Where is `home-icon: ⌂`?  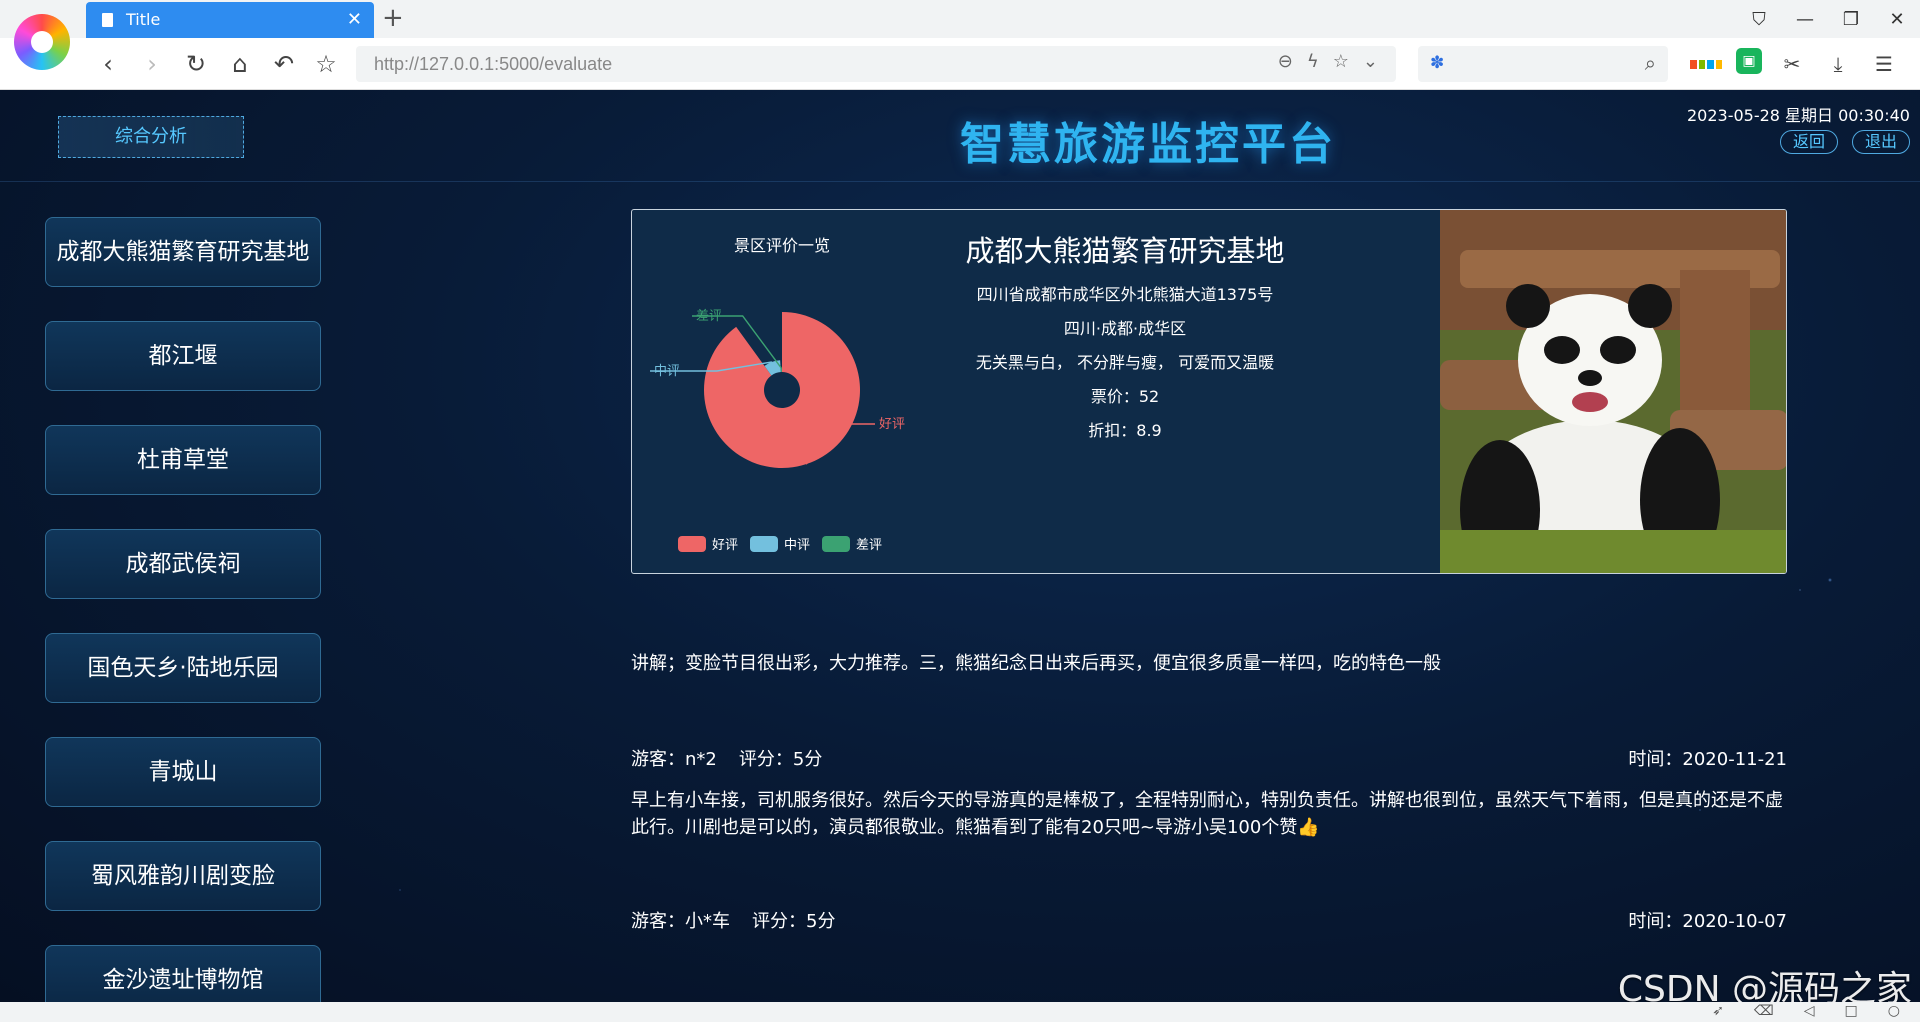 home-icon: ⌂ is located at coordinates (240, 64).